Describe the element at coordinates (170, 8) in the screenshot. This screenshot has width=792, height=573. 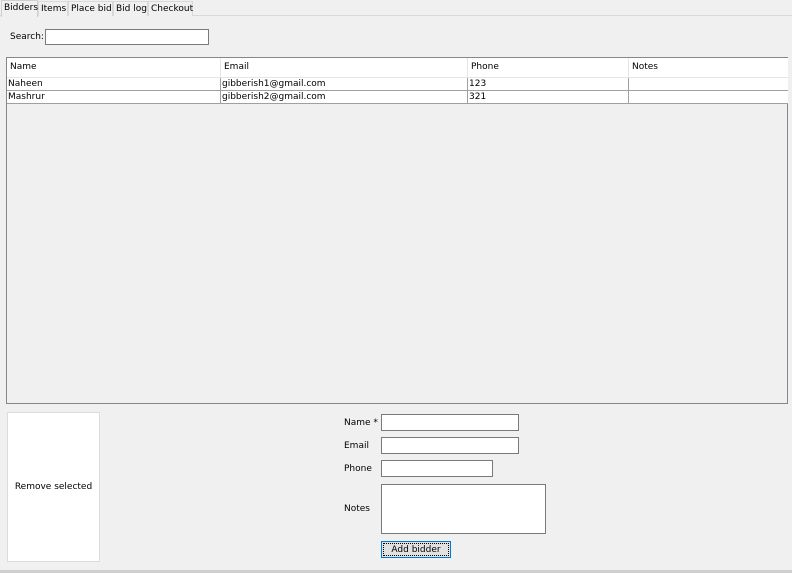
I see `tab-checkout: Checkout` at that location.